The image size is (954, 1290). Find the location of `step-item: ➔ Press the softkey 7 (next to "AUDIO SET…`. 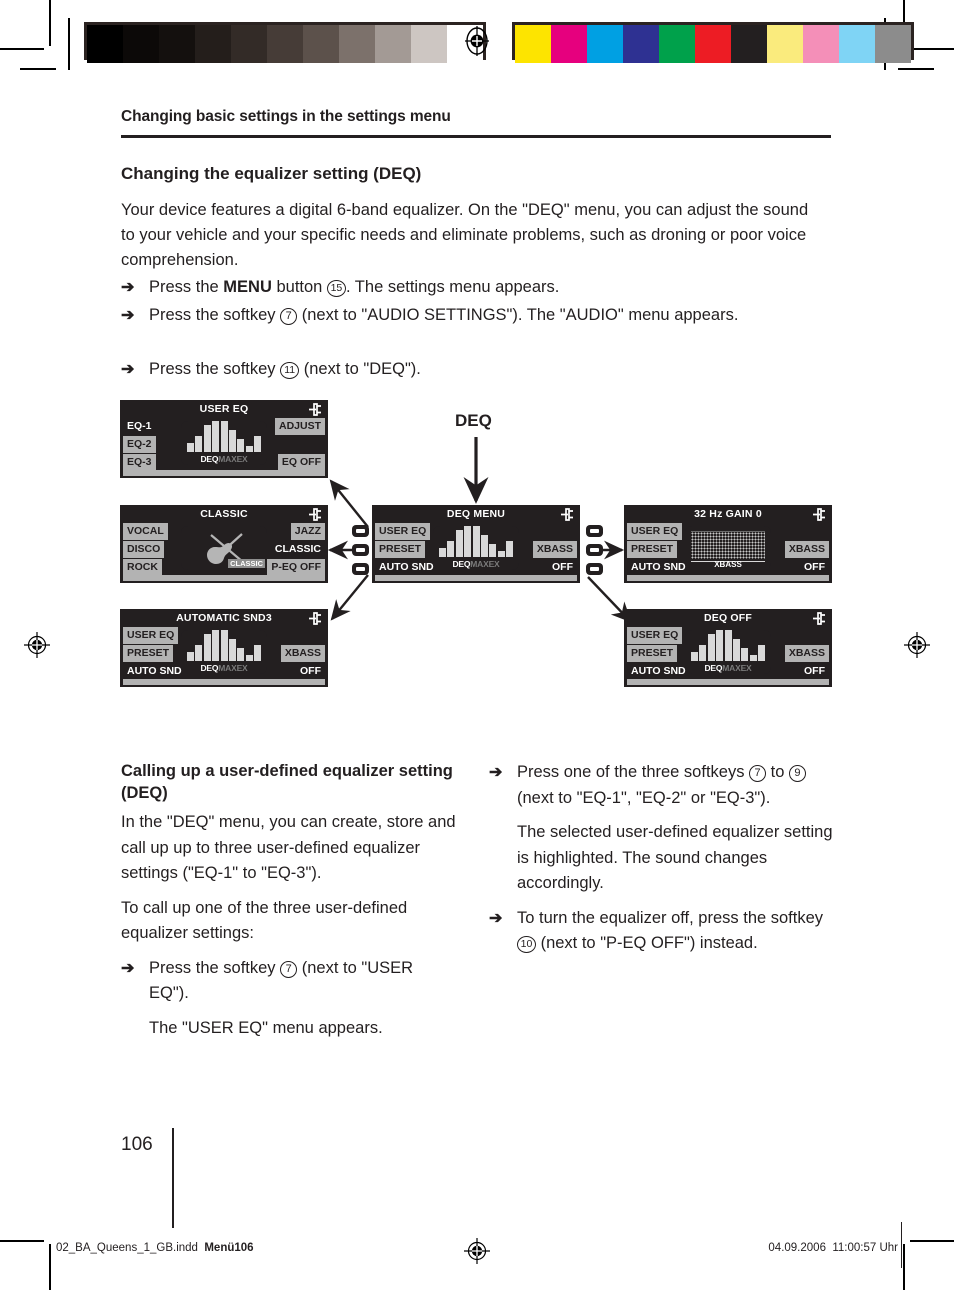

step-item: ➔ Press the softkey 7 (next to "AUDIO SET… is located at coordinates (476, 316).